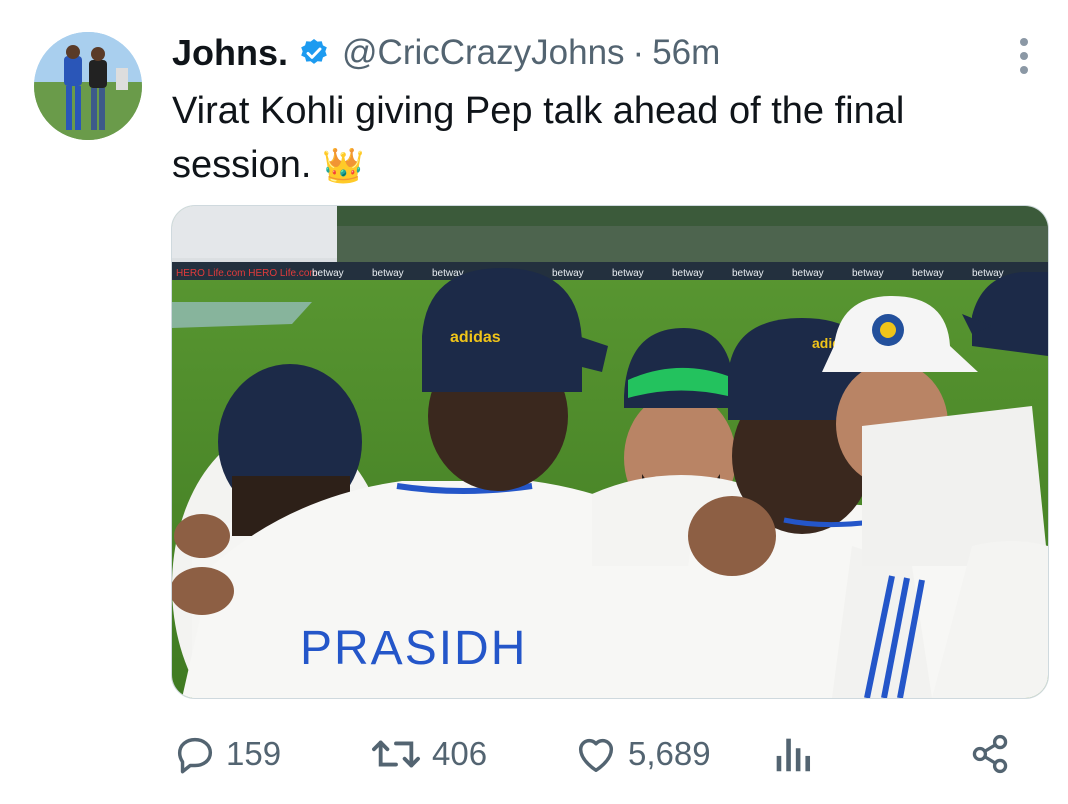  I want to click on author-handle: @CricCrazyJohns, so click(483, 53).